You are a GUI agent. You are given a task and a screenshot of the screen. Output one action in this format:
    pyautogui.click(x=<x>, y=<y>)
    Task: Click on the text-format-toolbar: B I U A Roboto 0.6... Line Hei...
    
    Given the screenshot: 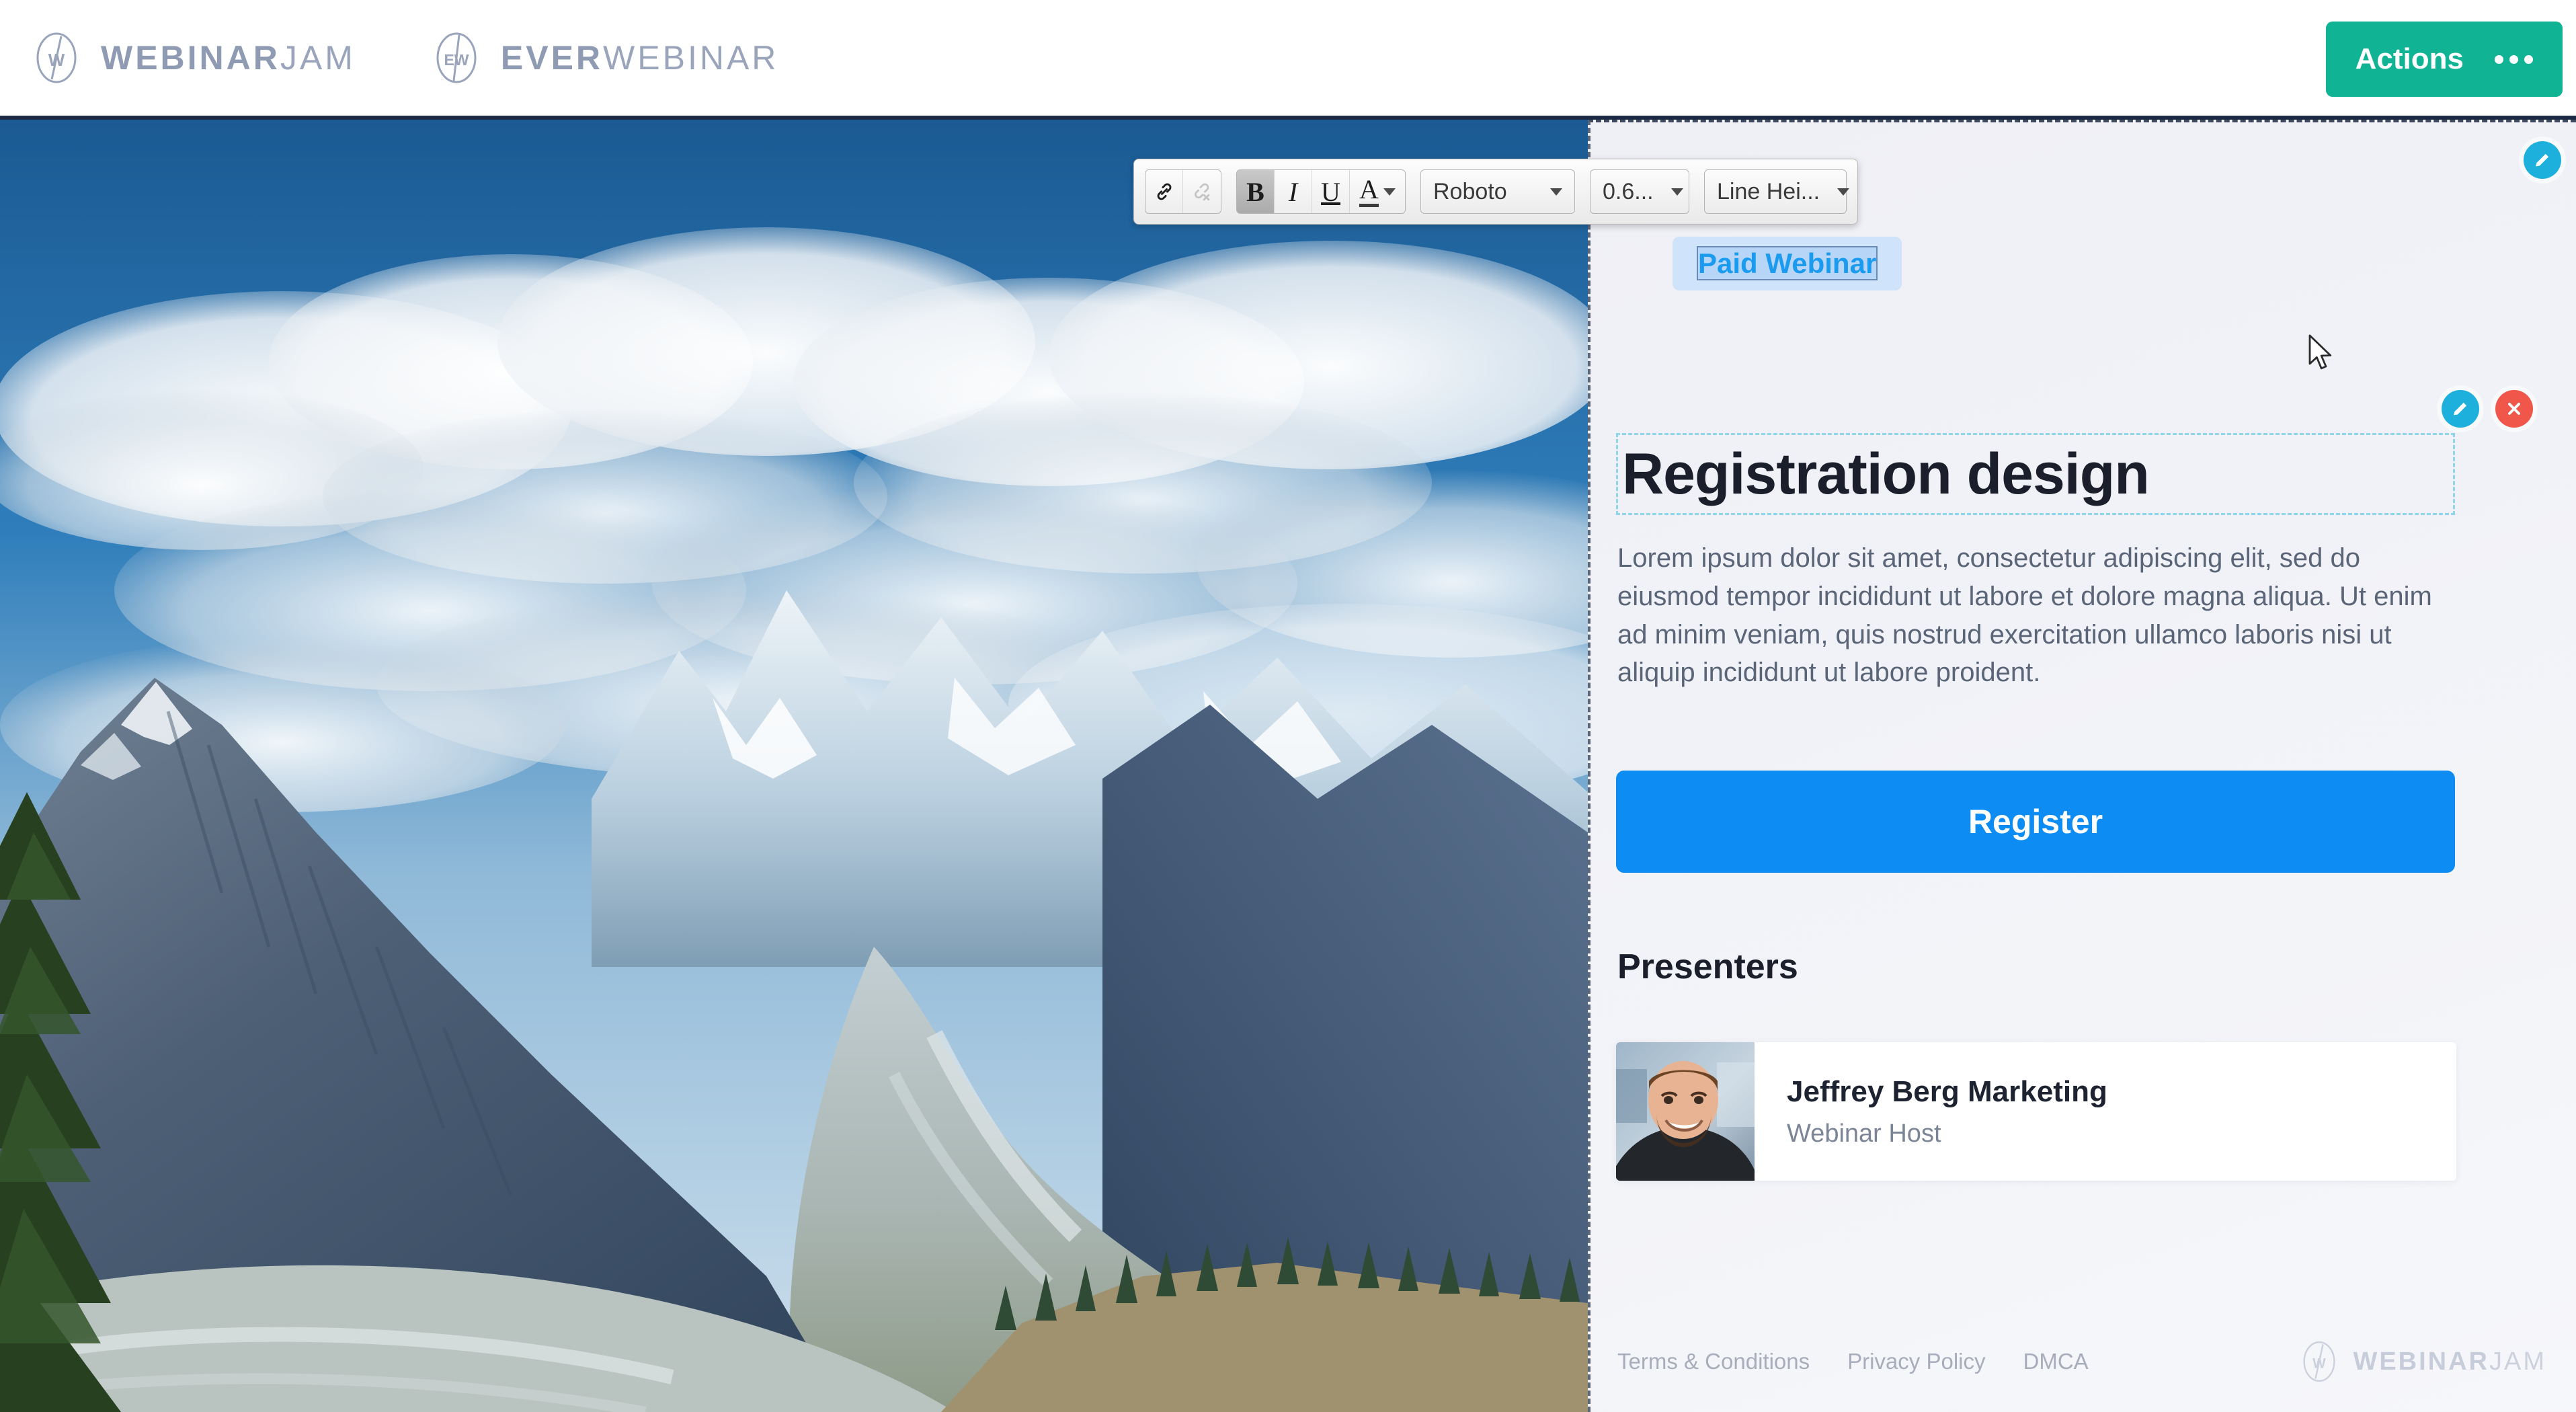 What is the action you would take?
    pyautogui.click(x=1495, y=192)
    